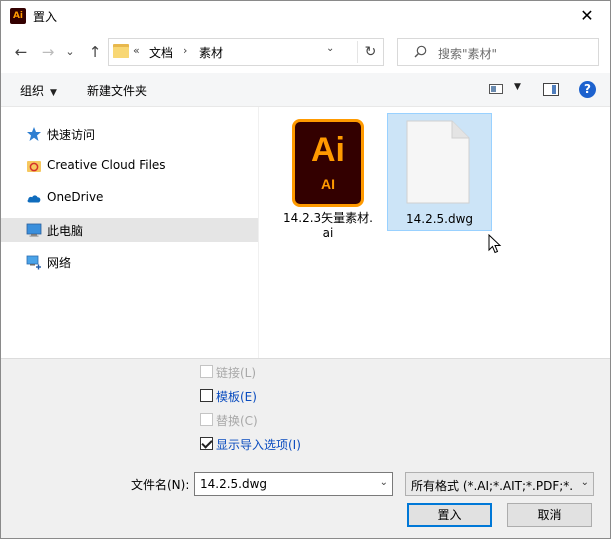 This screenshot has height=539, width=611. Describe the element at coordinates (551, 89) in the screenshot. I see `preview-pane-icon` at that location.